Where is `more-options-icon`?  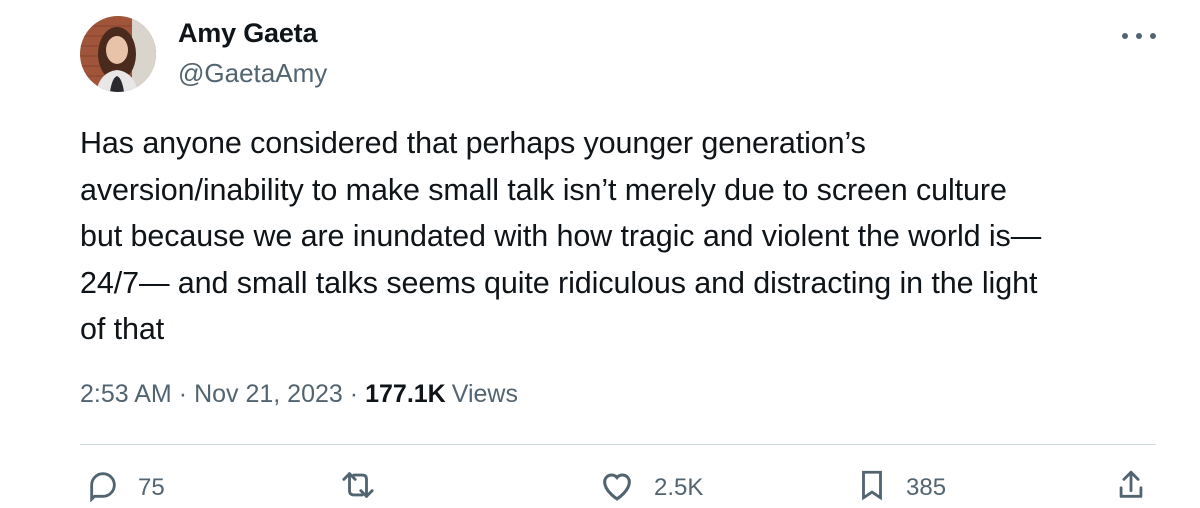
more-options-icon is located at coordinates (1139, 36).